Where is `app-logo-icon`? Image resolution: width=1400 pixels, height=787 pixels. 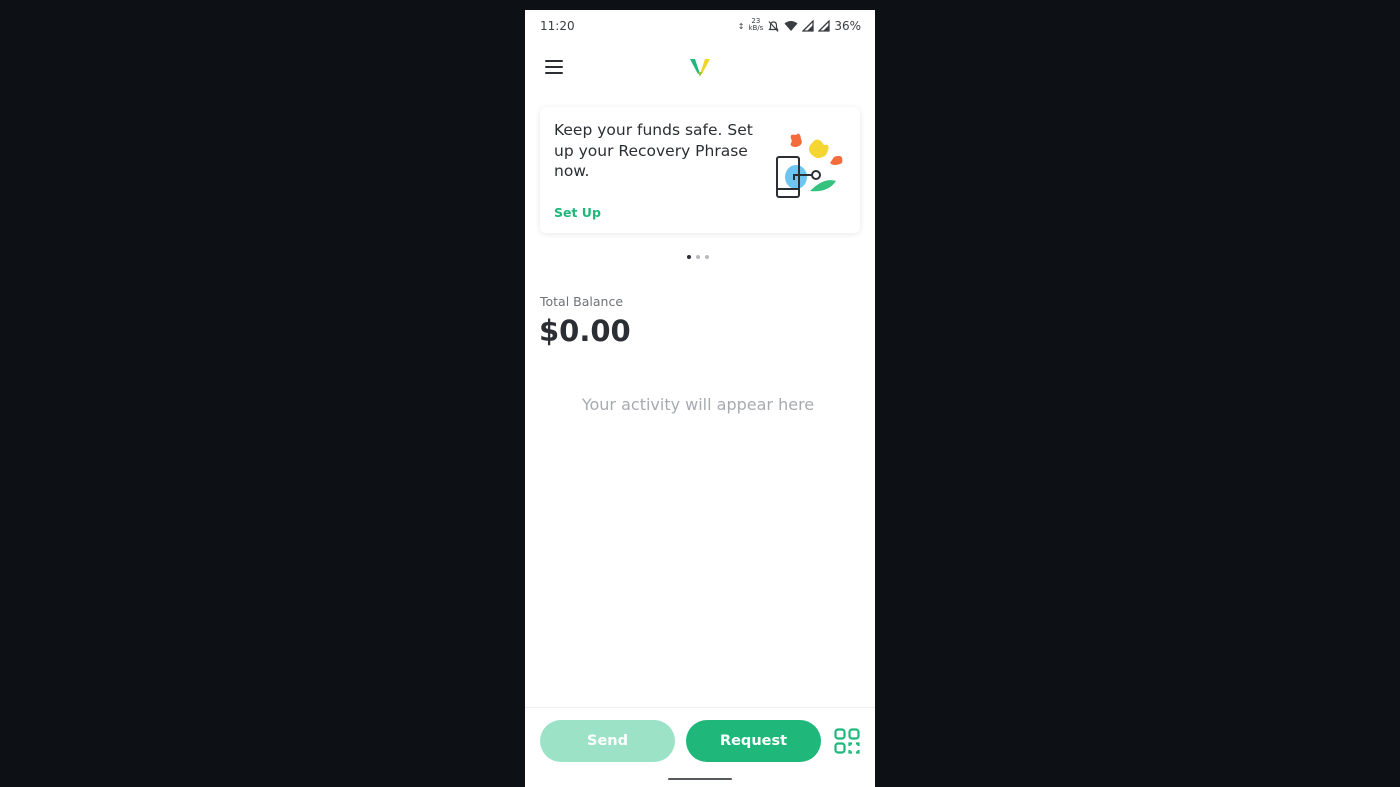 app-logo-icon is located at coordinates (700, 68).